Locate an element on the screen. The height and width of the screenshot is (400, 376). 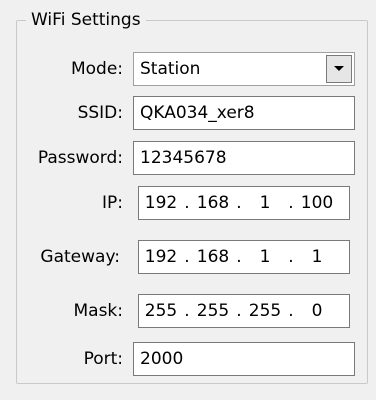
ssid-row: SSID: QKA034_xer8 is located at coordinates (188, 113).